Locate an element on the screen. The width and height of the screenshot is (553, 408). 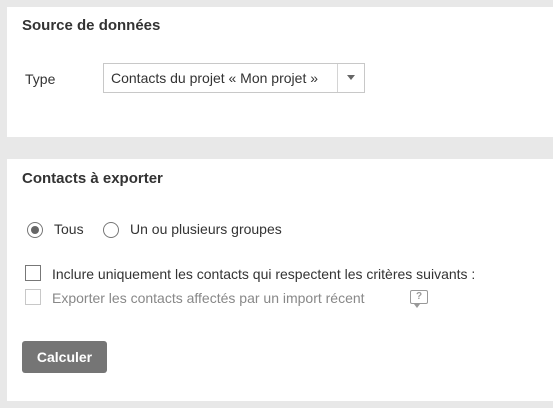
radio-groups-label: Un ou plusieurs groupes is located at coordinates (206, 229).